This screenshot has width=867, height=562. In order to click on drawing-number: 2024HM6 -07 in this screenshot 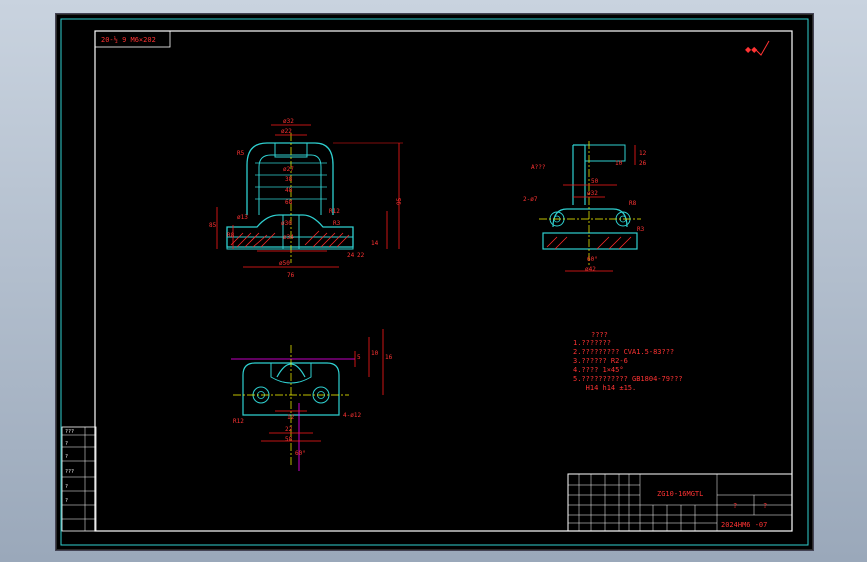, I will do `click(744, 525)`.